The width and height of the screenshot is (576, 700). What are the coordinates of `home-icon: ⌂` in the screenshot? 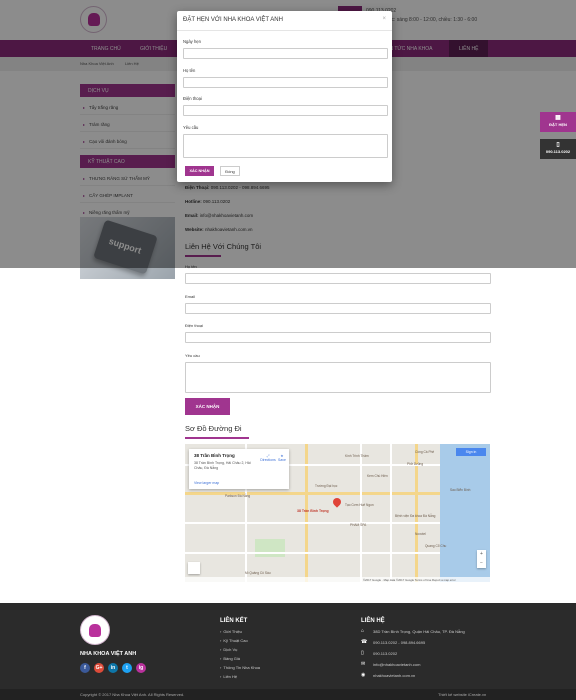 It's located at (363, 631).